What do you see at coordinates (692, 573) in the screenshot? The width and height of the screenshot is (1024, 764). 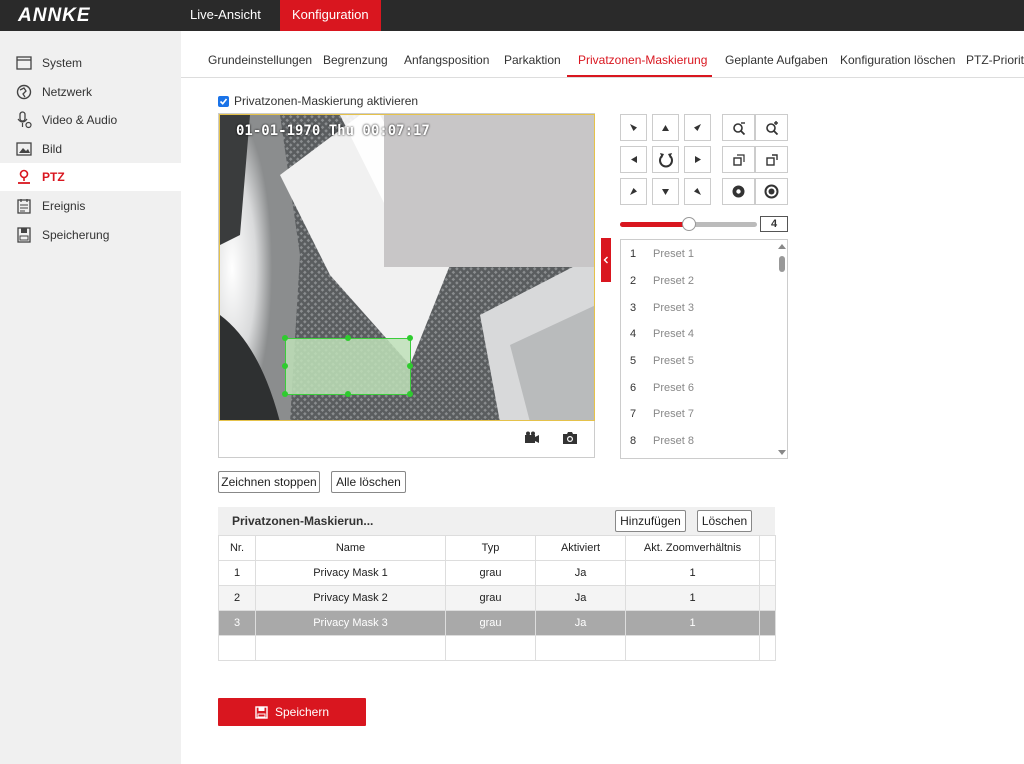 I see `cell-zoom: 1` at bounding box center [692, 573].